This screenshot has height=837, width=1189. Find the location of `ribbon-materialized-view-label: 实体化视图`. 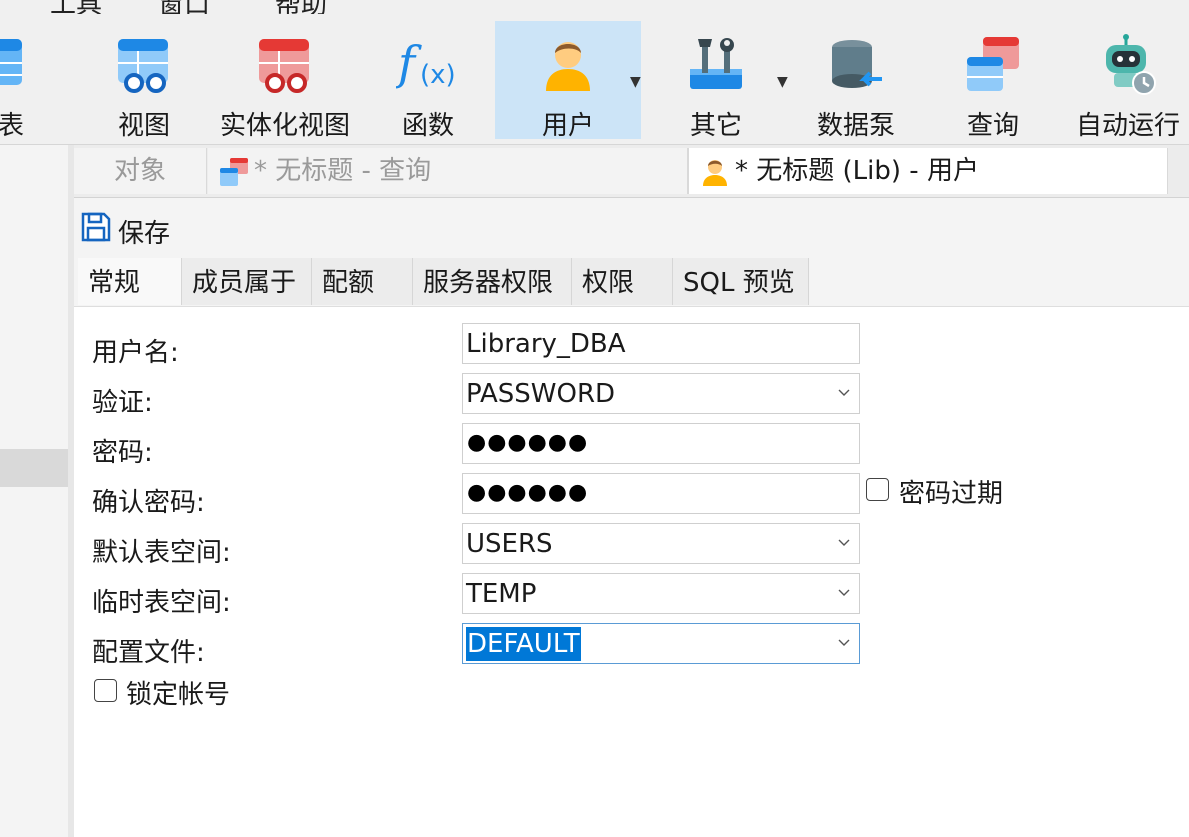

ribbon-materialized-view-label: 实体化视图 is located at coordinates (284, 126).